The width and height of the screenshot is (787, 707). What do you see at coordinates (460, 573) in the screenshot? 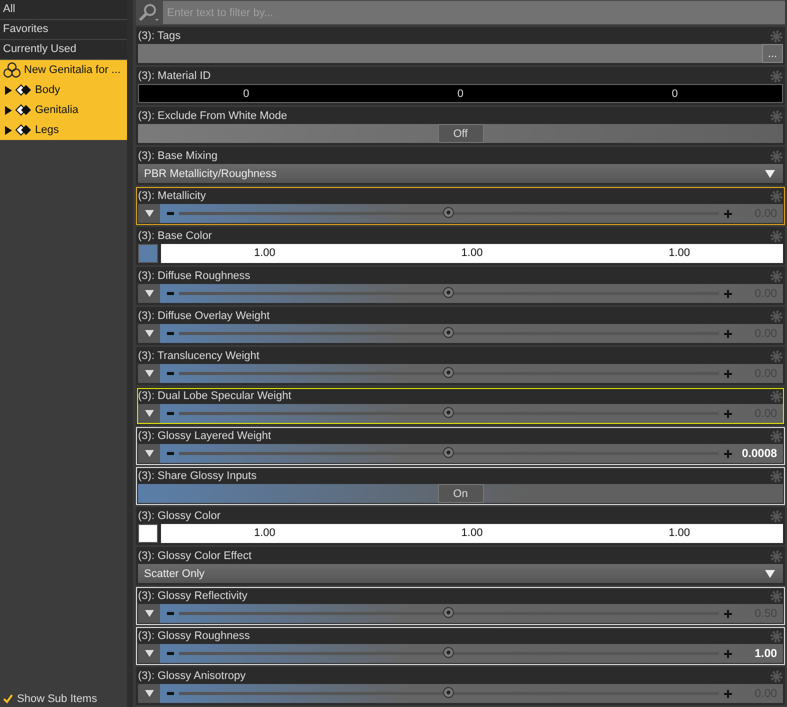
I see `dropdown: Scatter Only` at bounding box center [460, 573].